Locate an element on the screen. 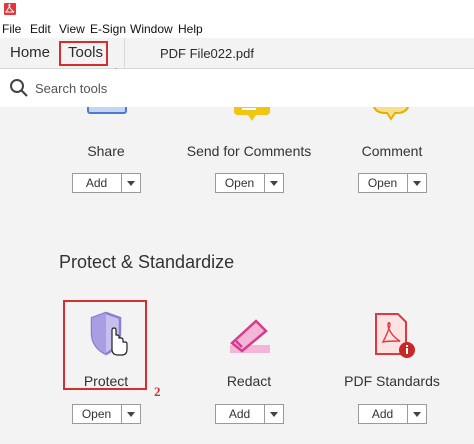 The image size is (474, 444). section-title: Protect & Standardize is located at coordinates (147, 262).